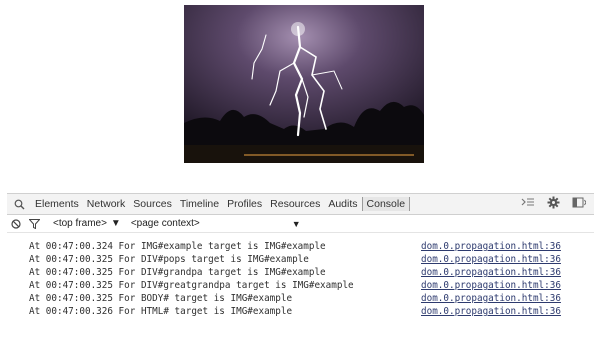 This screenshot has height=338, width=594. I want to click on tab-timeline: Timeline, so click(199, 204).